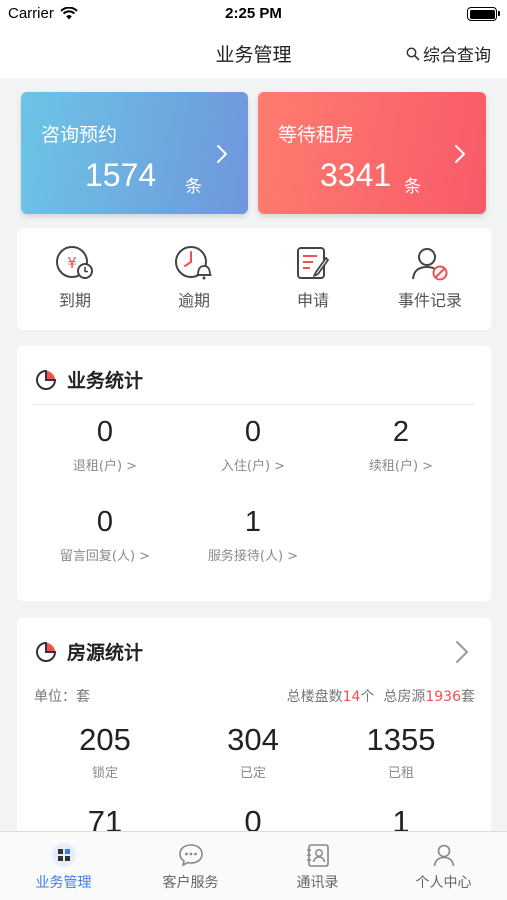 The image size is (507, 900). I want to click on comprehensive-query-button: 综合查询, so click(448, 53).